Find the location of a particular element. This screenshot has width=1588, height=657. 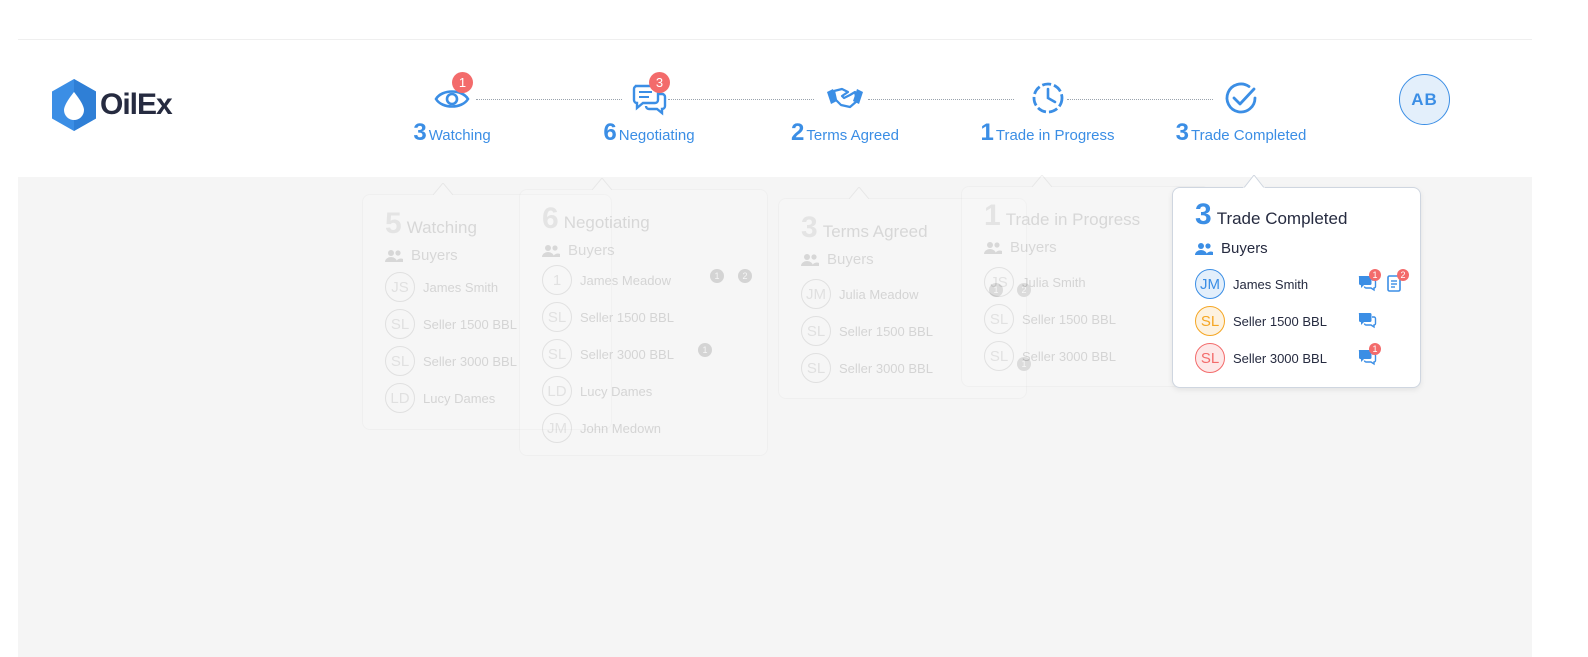

step-terms-agreed: 2 Terms Agreed is located at coordinates (845, 112).